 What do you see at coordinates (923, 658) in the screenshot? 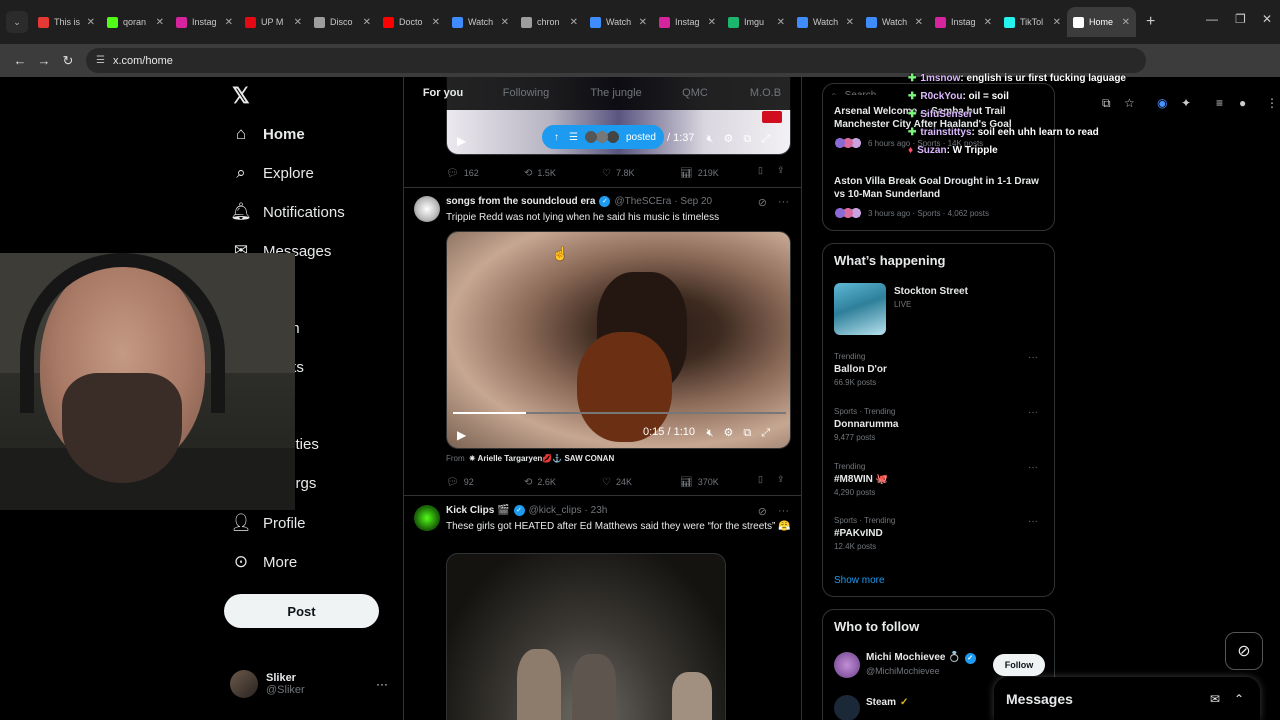
I see `suggestion-name: Michi Mochievee 💍 ✓` at bounding box center [923, 658].